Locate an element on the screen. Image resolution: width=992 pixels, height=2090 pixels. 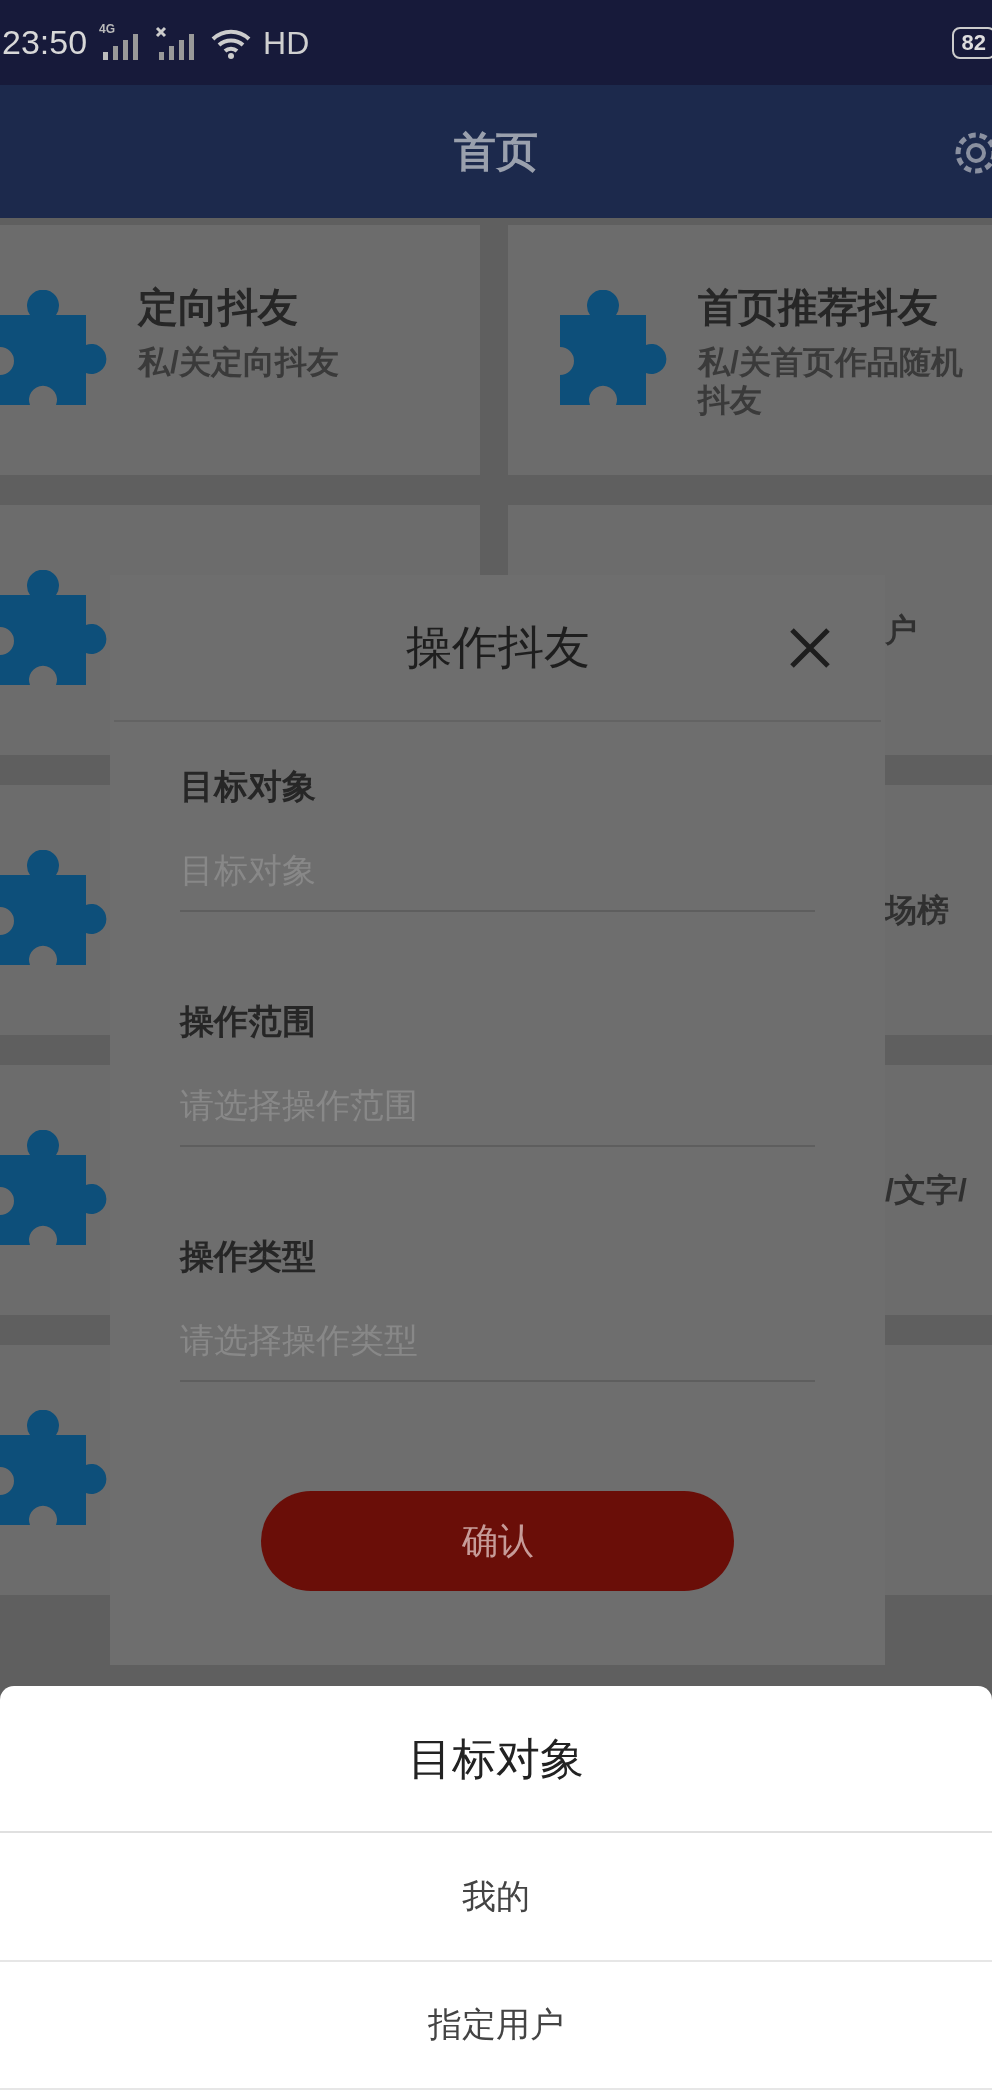
card-title: 首页推荐抖友 is located at coordinates (818, 307).